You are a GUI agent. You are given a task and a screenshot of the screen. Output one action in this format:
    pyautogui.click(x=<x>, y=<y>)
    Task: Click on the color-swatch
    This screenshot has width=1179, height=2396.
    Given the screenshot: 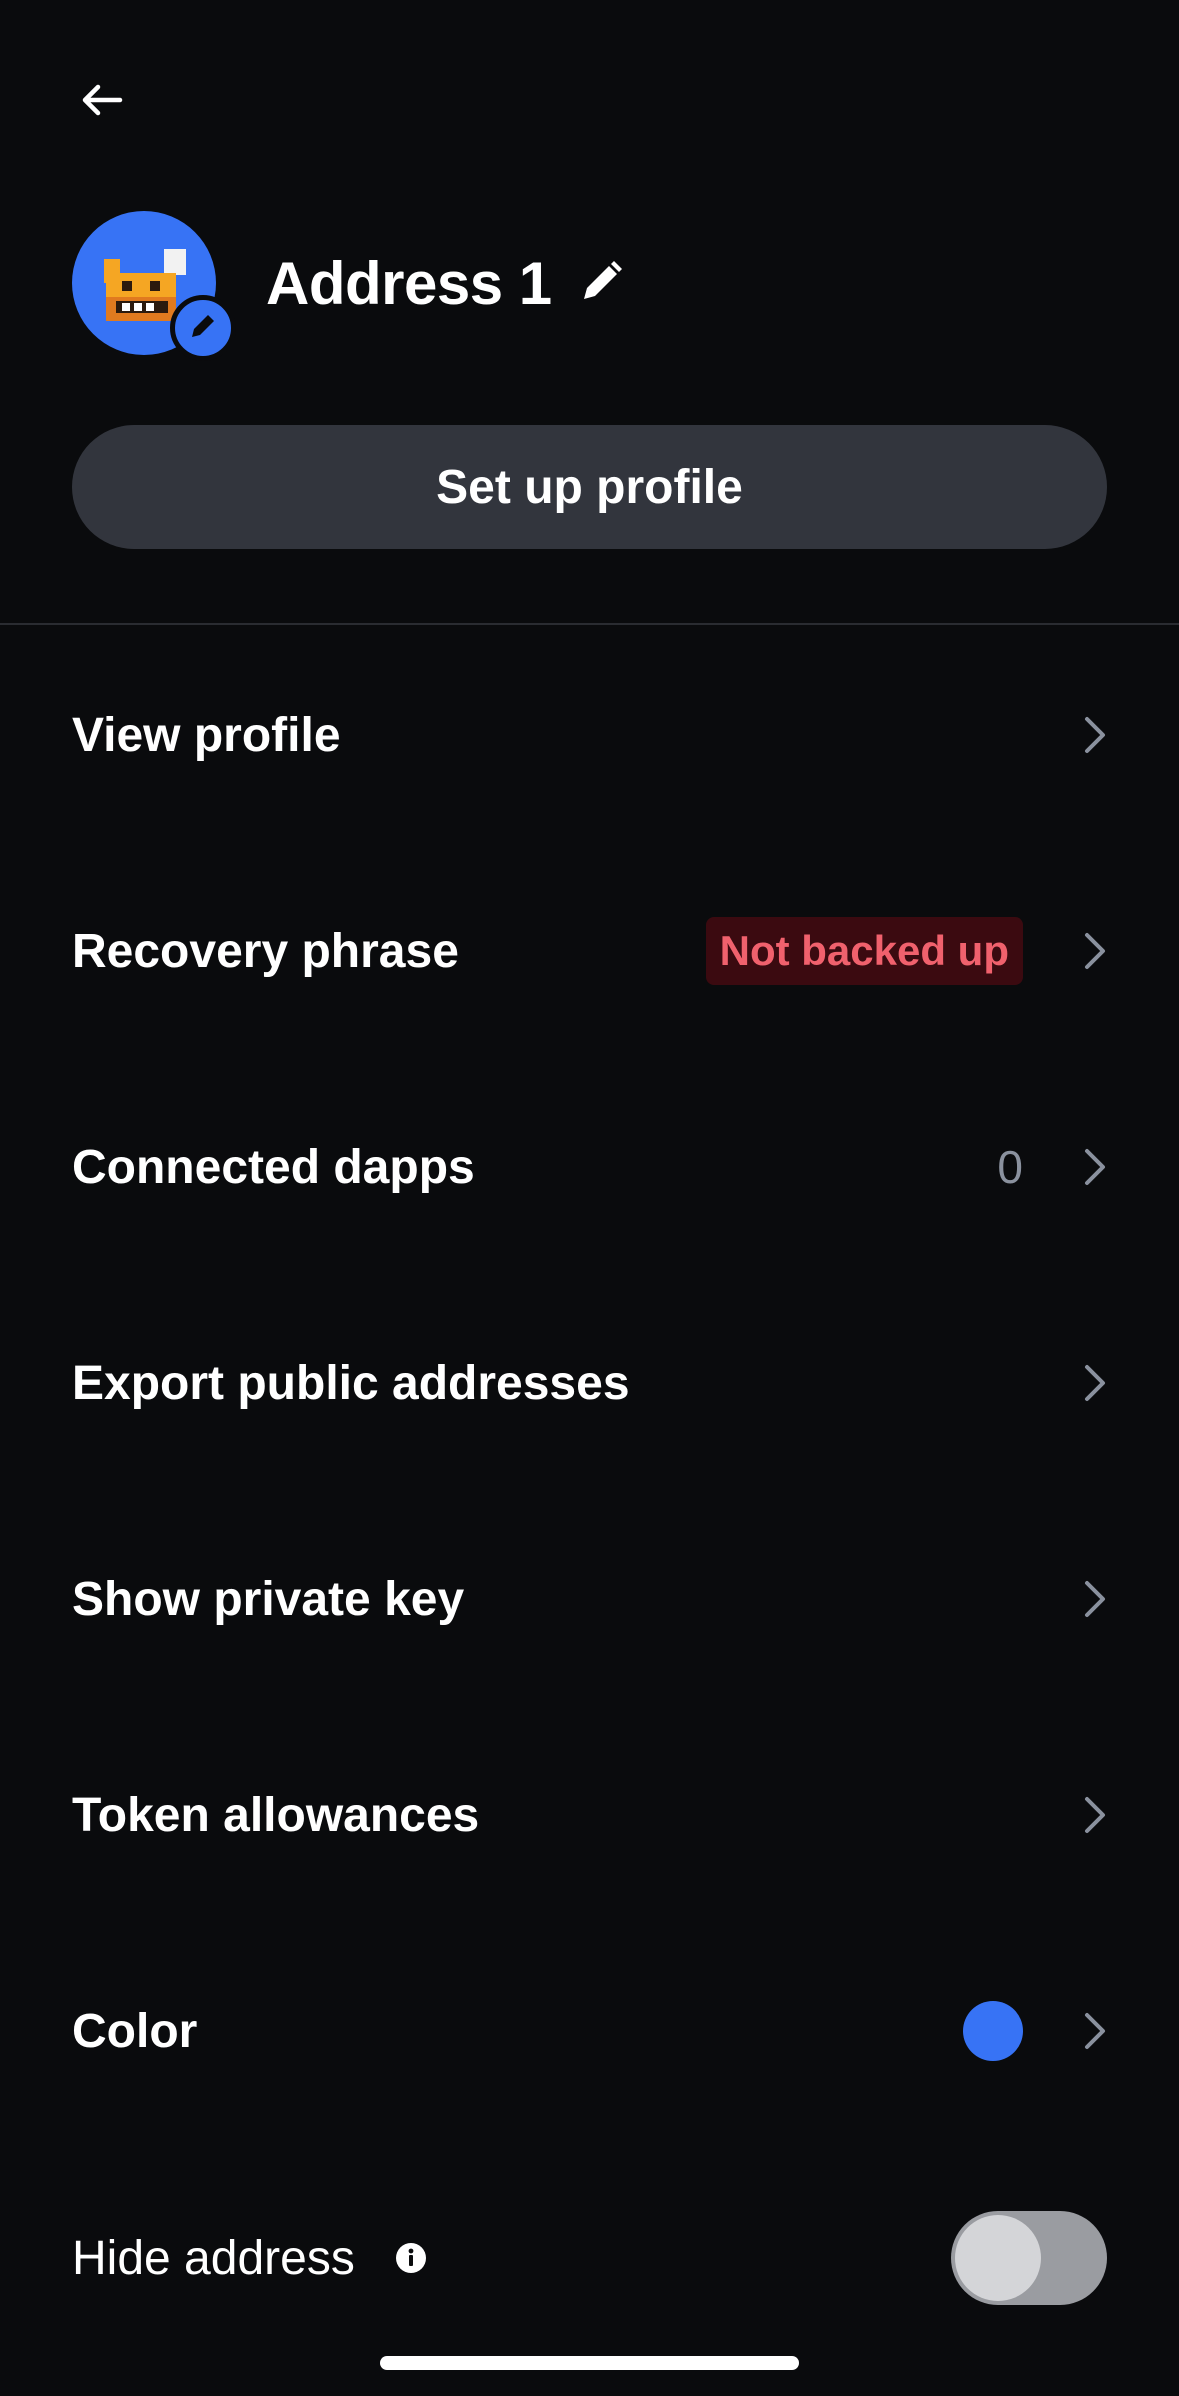 What is the action you would take?
    pyautogui.click(x=993, y=2031)
    